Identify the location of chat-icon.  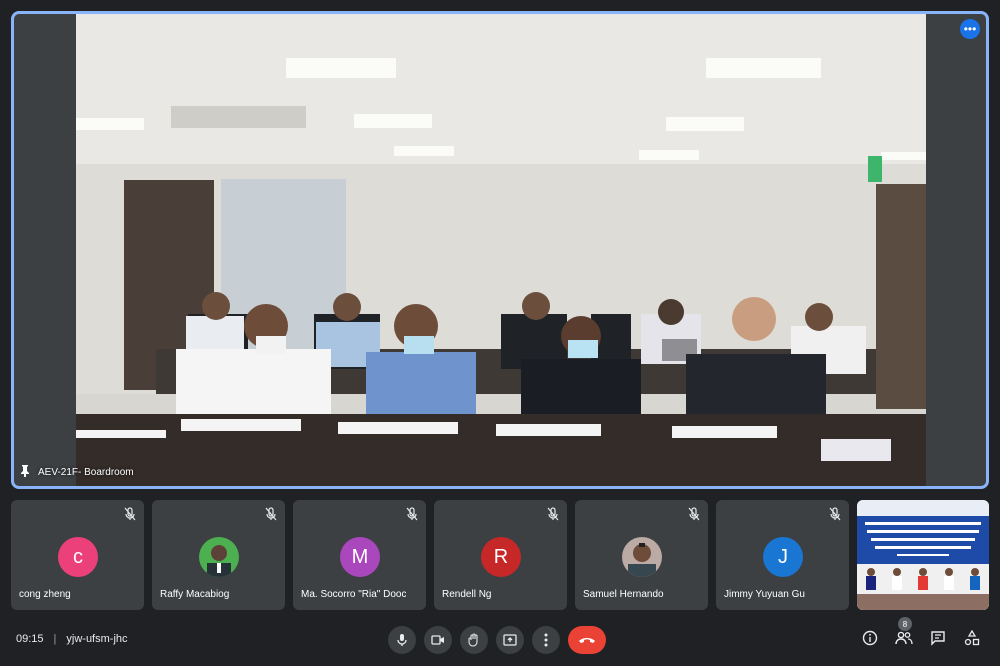
(938, 638).